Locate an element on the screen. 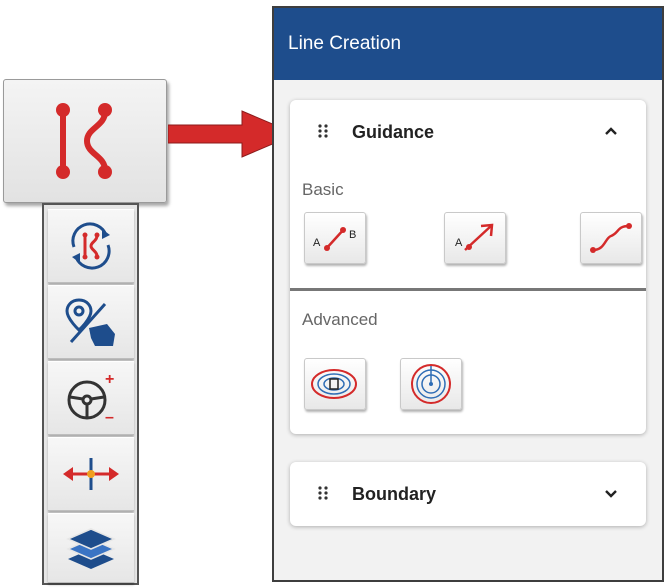 The width and height of the screenshot is (668, 588). curve-line-button is located at coordinates (611, 238).